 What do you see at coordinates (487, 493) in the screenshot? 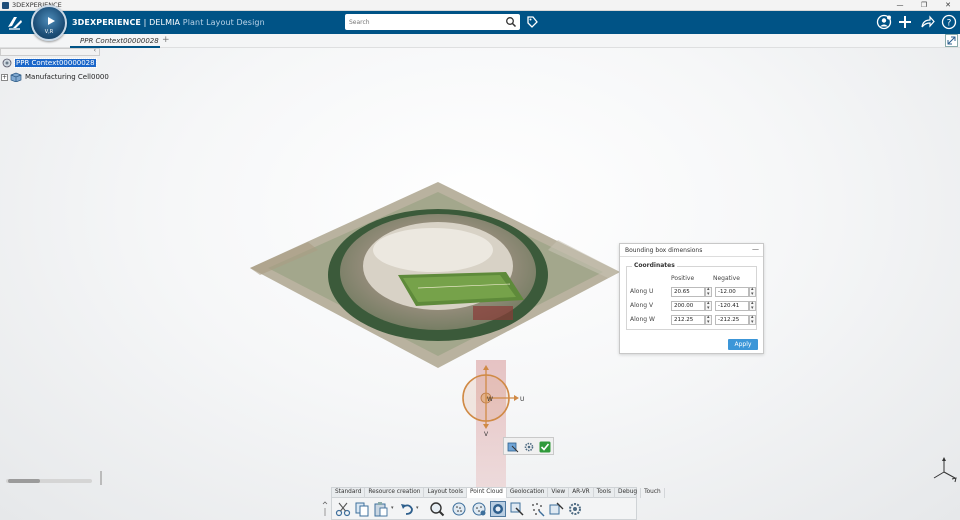
I see `action-tab-point-cloud: Point Cloud` at bounding box center [487, 493].